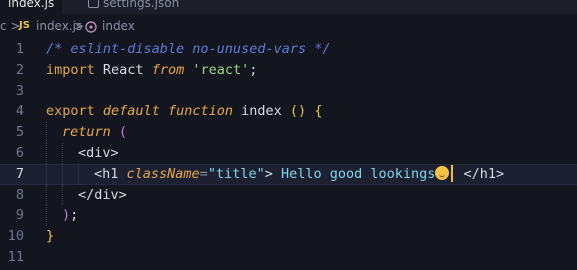  Describe the element at coordinates (288, 257) in the screenshot. I see `code-line: 11` at that location.